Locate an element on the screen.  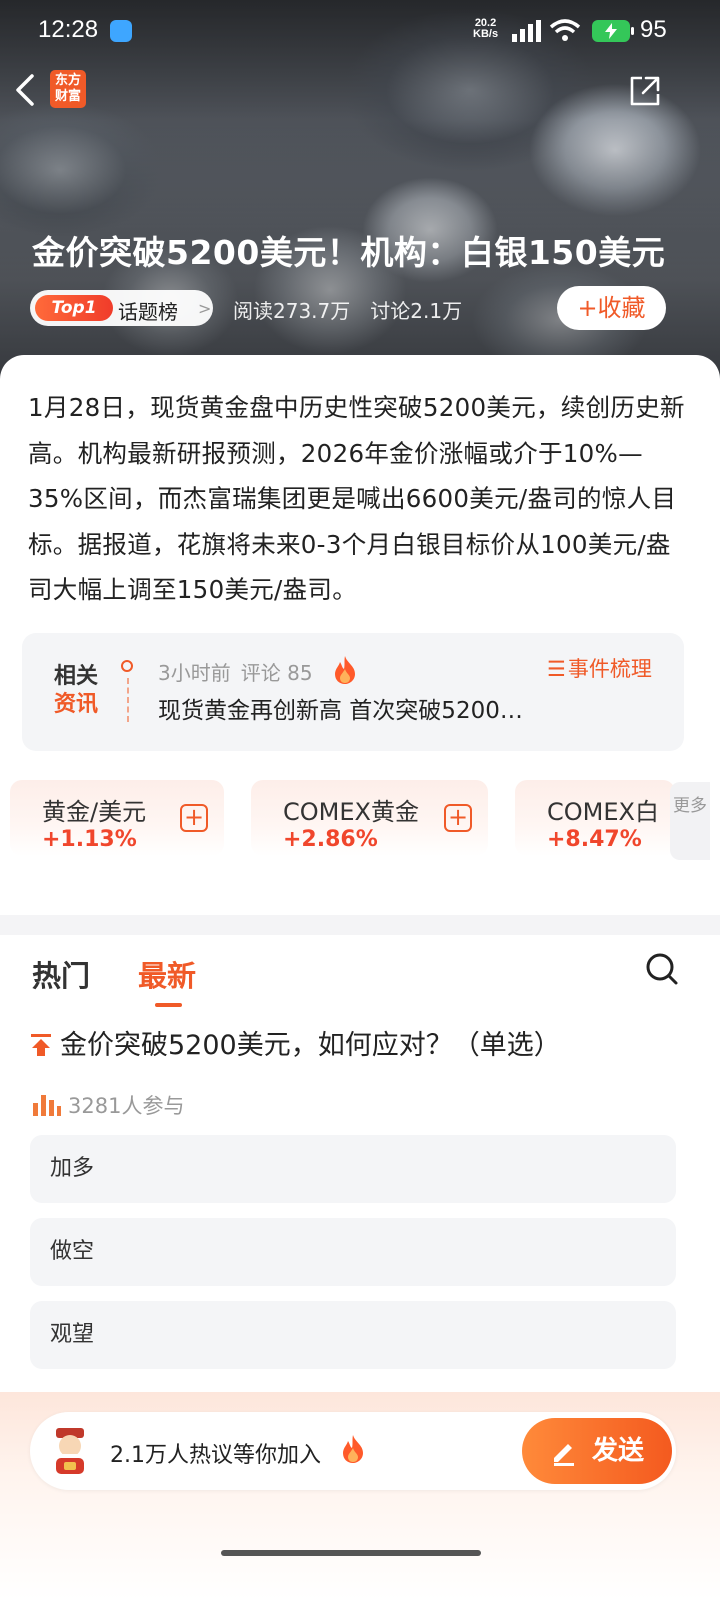
related-time: 3小时前 is located at coordinates (194, 673).